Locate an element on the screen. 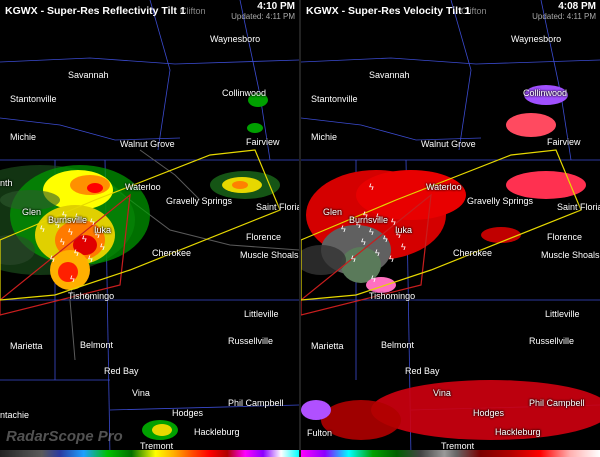 The height and width of the screenshot is (457, 600). reflectivity-color-scale is located at coordinates (149, 453).